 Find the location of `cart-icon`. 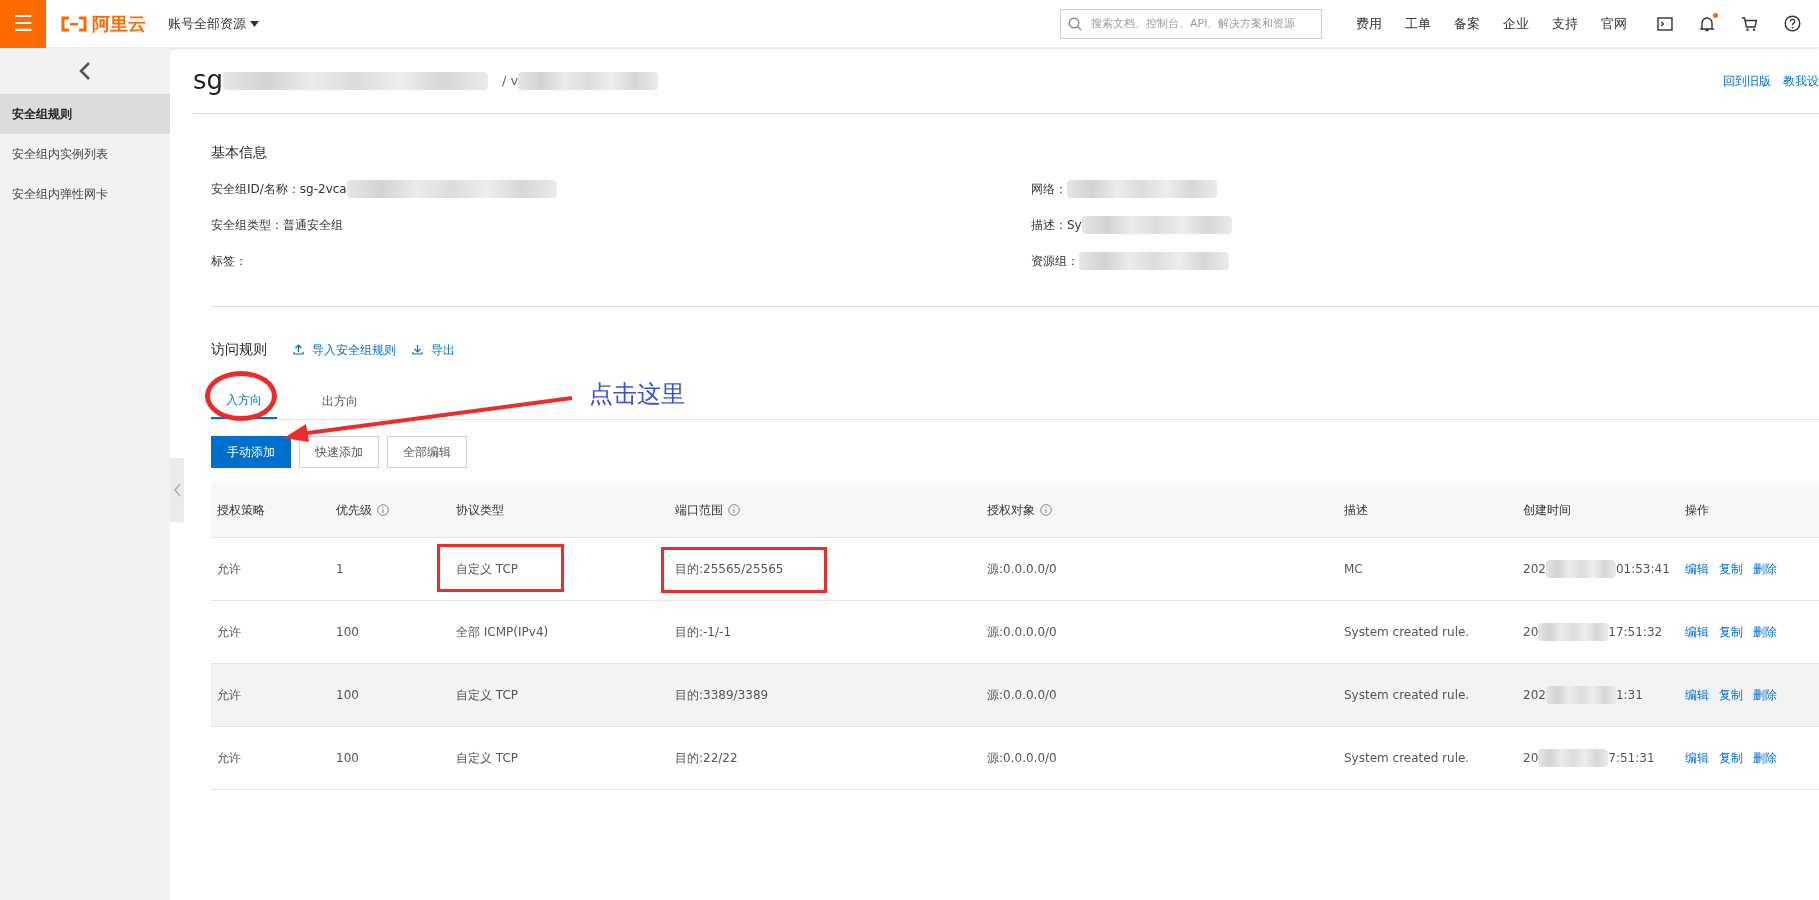

cart-icon is located at coordinates (1749, 23).